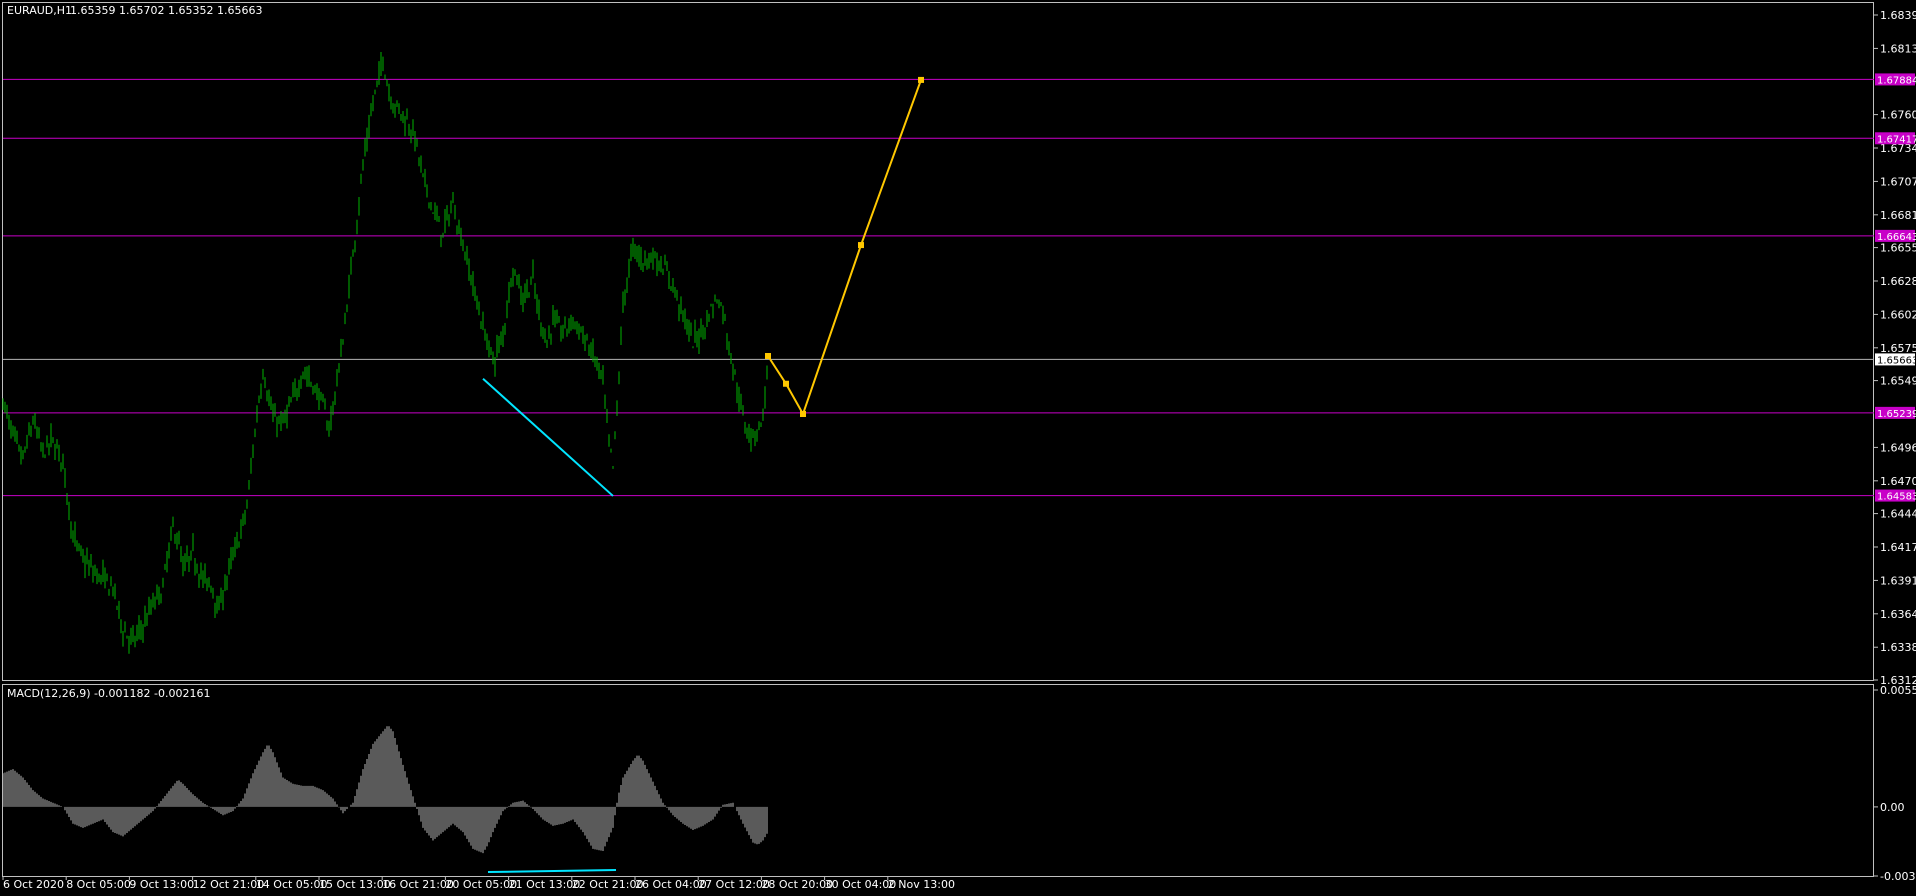 This screenshot has height=896, width=1916. Describe the element at coordinates (1892, 807) in the screenshot. I see `macd-tick-label: 0.00` at that location.